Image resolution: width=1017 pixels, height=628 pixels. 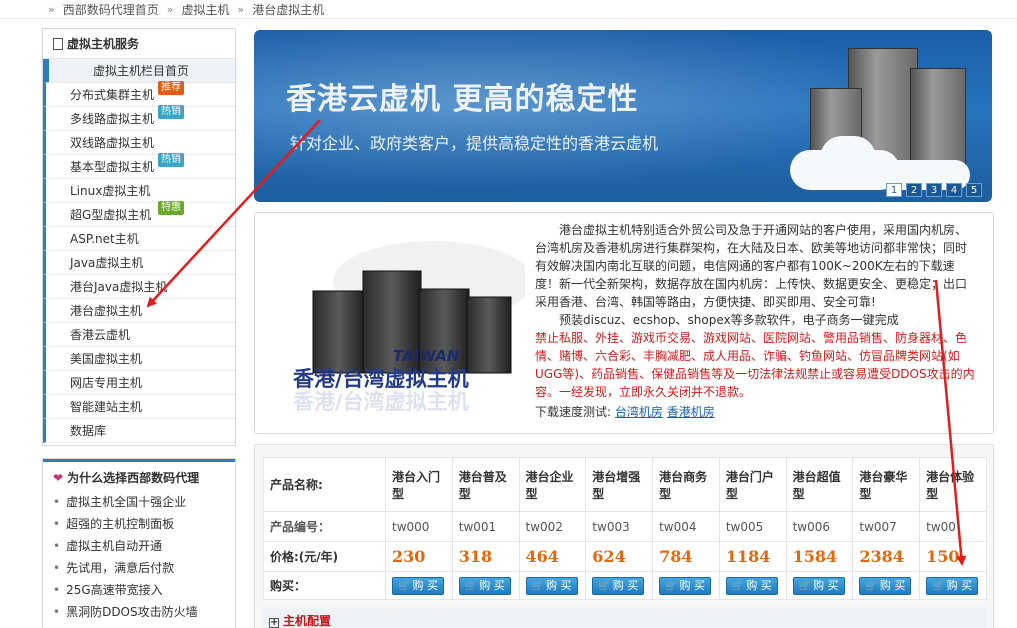 I want to click on product-name-cell: 港台豪华型, so click(x=886, y=484).